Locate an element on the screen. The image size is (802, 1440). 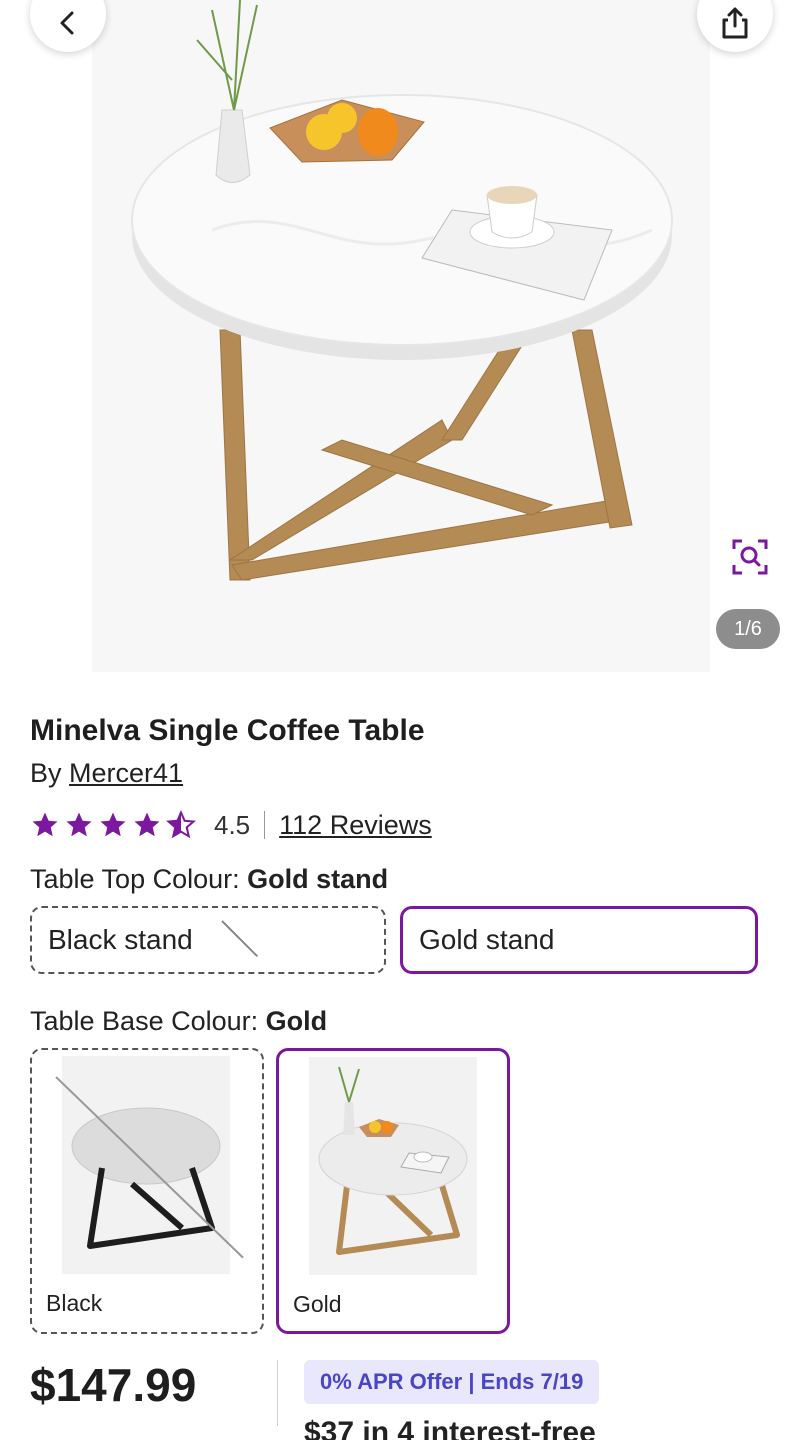
unavailable-strike is located at coordinates (240, 939).